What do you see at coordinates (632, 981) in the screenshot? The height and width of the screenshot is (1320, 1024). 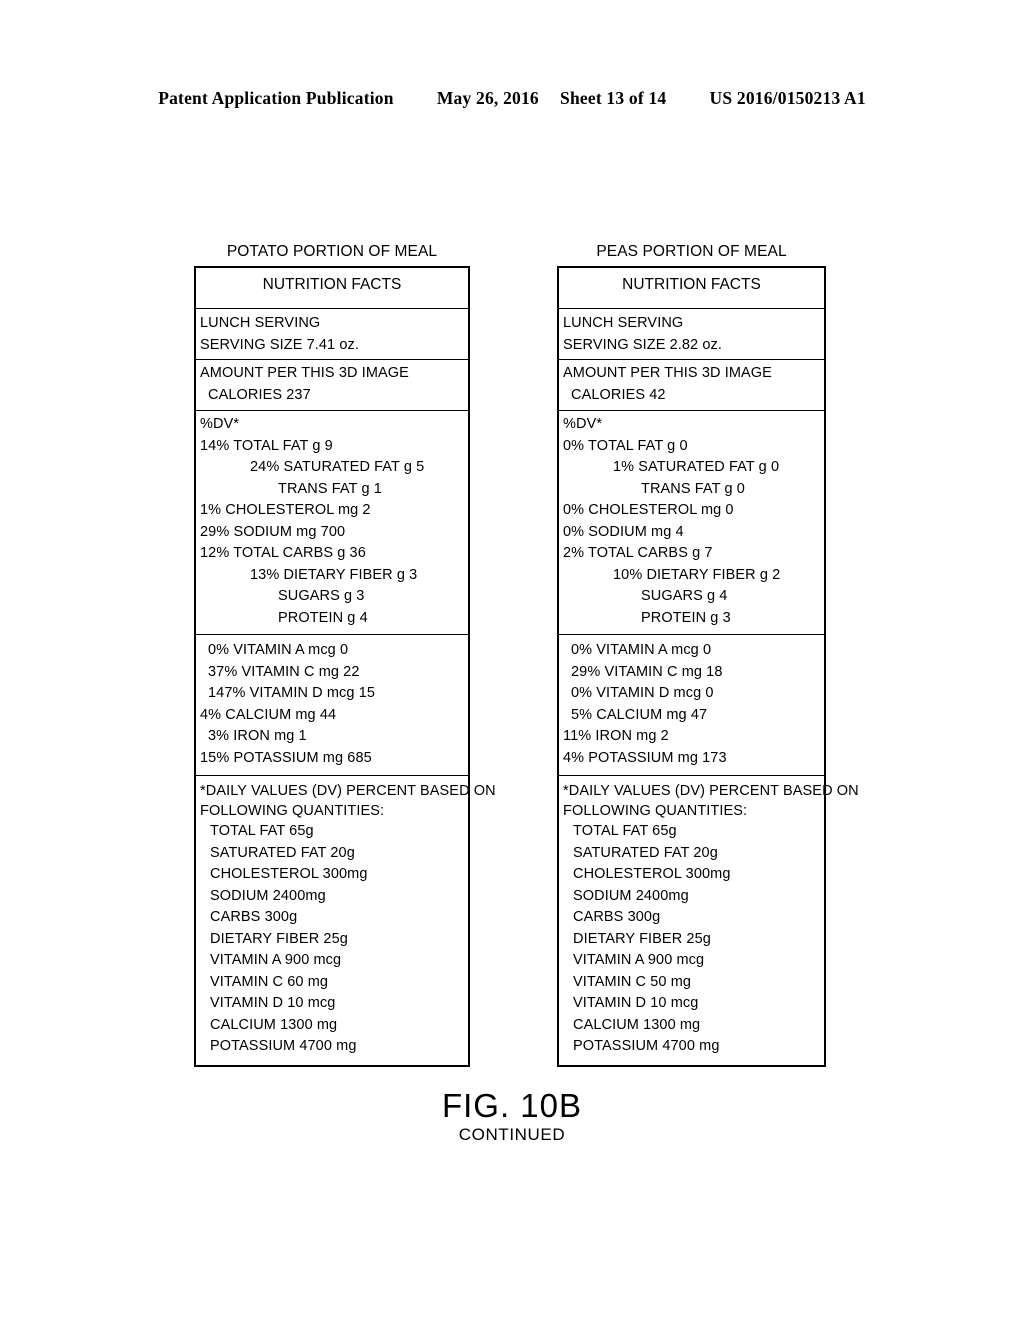 I see `dv-reference-row: VITAMIN C 50 mg` at bounding box center [632, 981].